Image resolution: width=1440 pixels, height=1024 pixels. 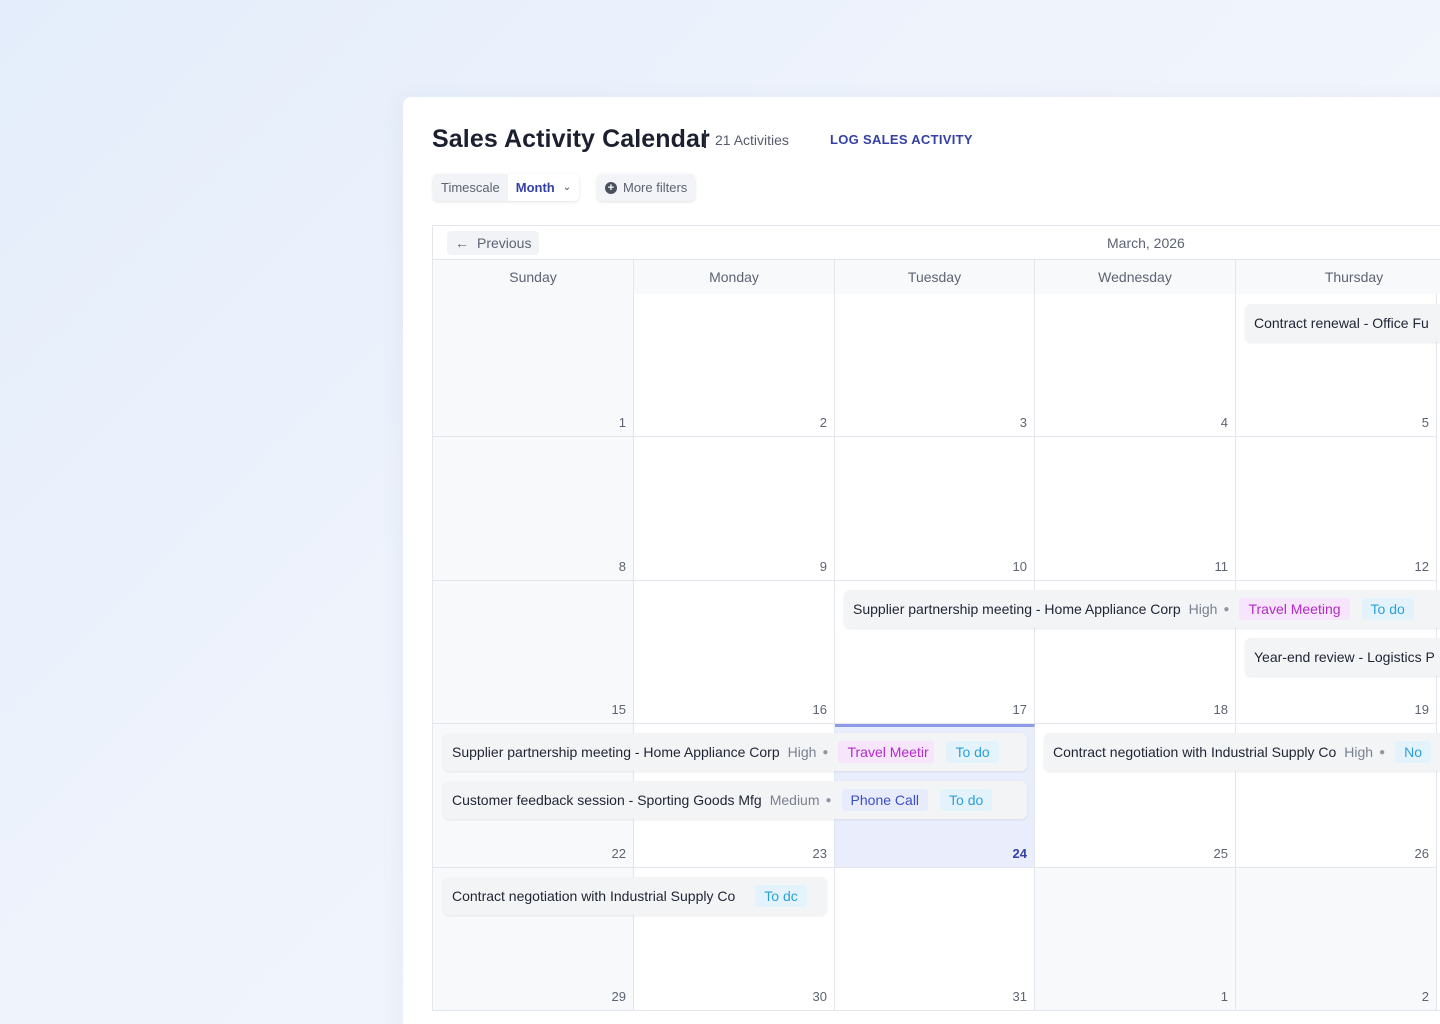 What do you see at coordinates (823, 566) in the screenshot?
I see `day-number: 9` at bounding box center [823, 566].